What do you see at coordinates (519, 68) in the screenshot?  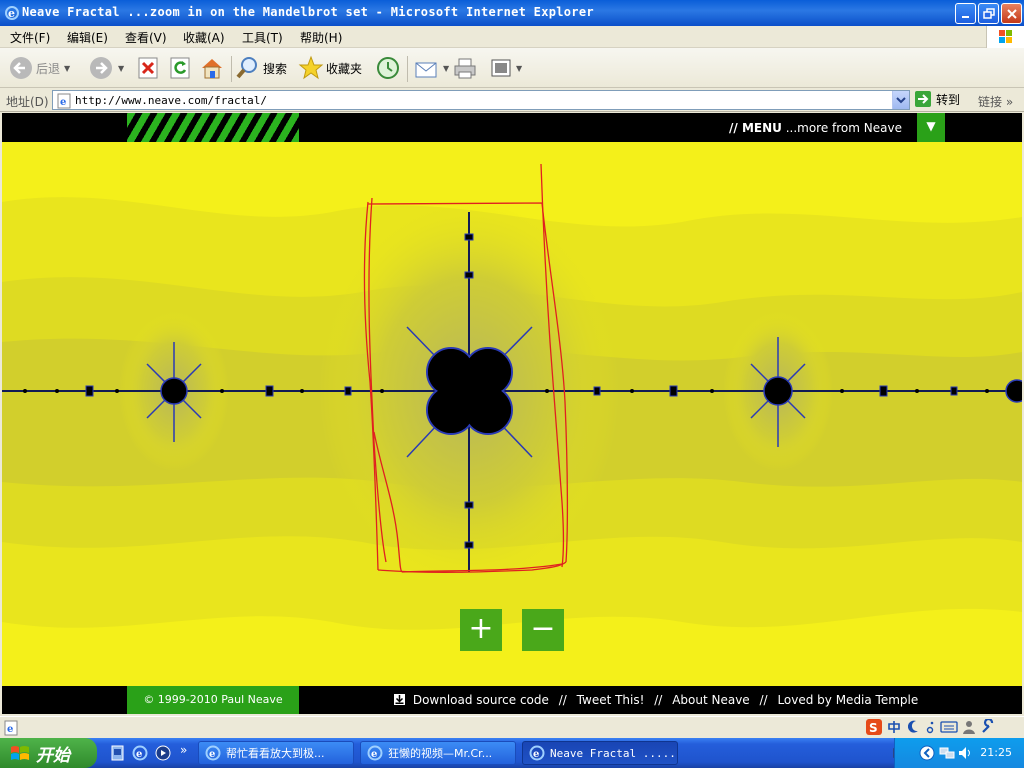 I see `edit-dropdown-icon: ▼` at bounding box center [519, 68].